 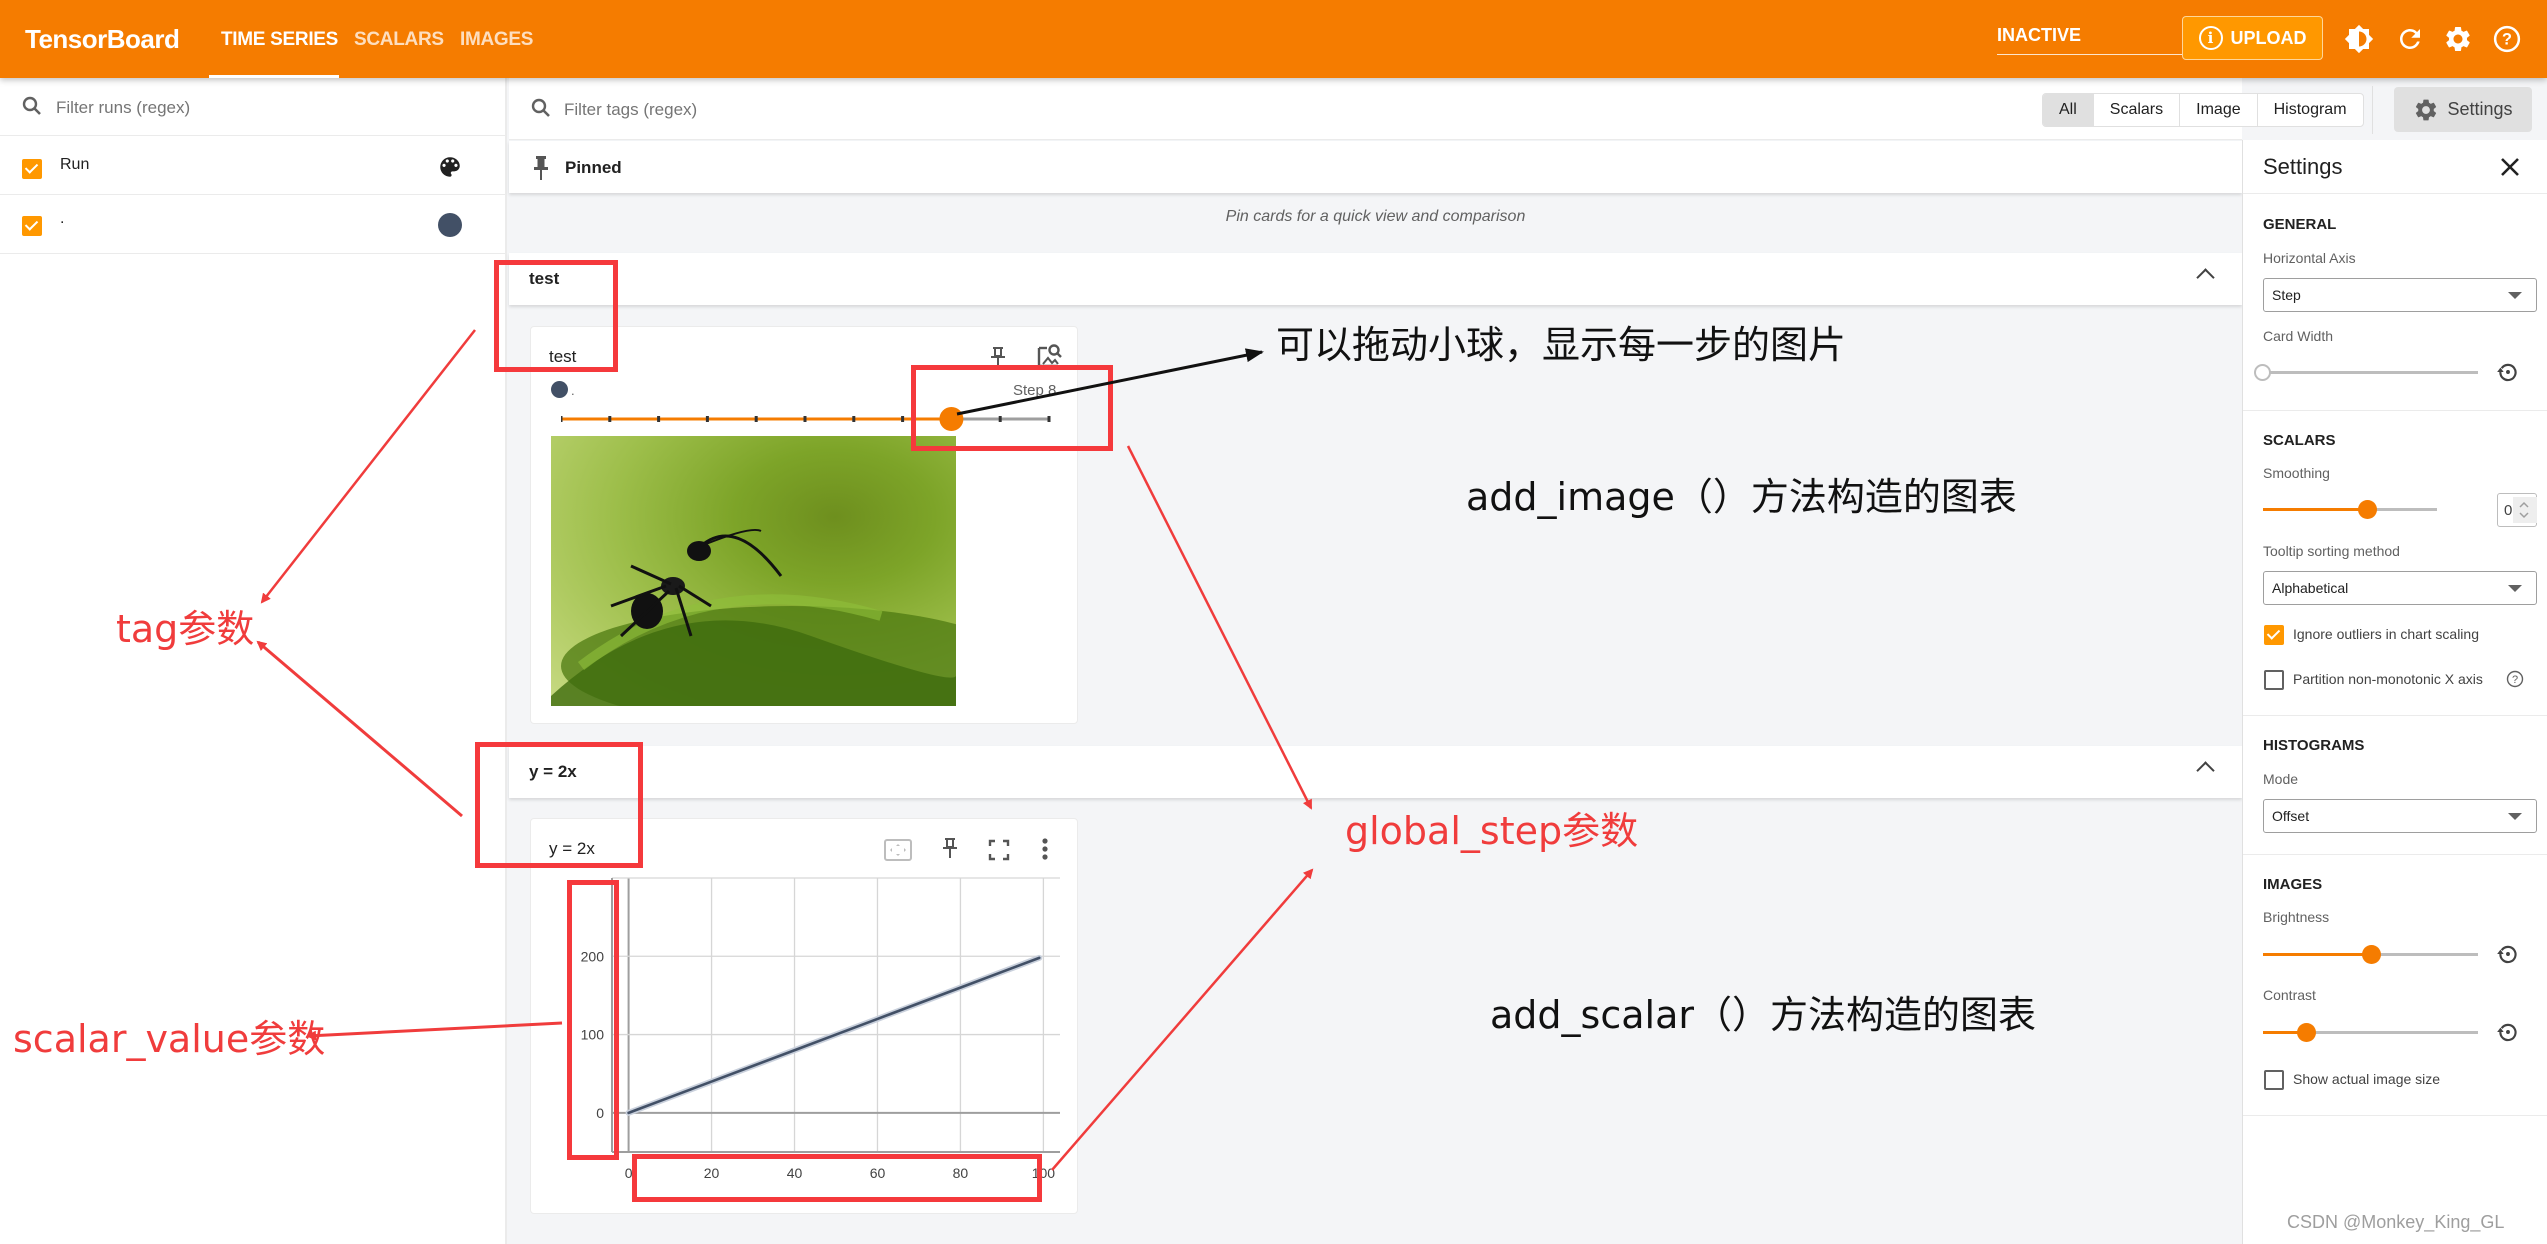 I want to click on theme-toggle-icon, so click(x=2359, y=39).